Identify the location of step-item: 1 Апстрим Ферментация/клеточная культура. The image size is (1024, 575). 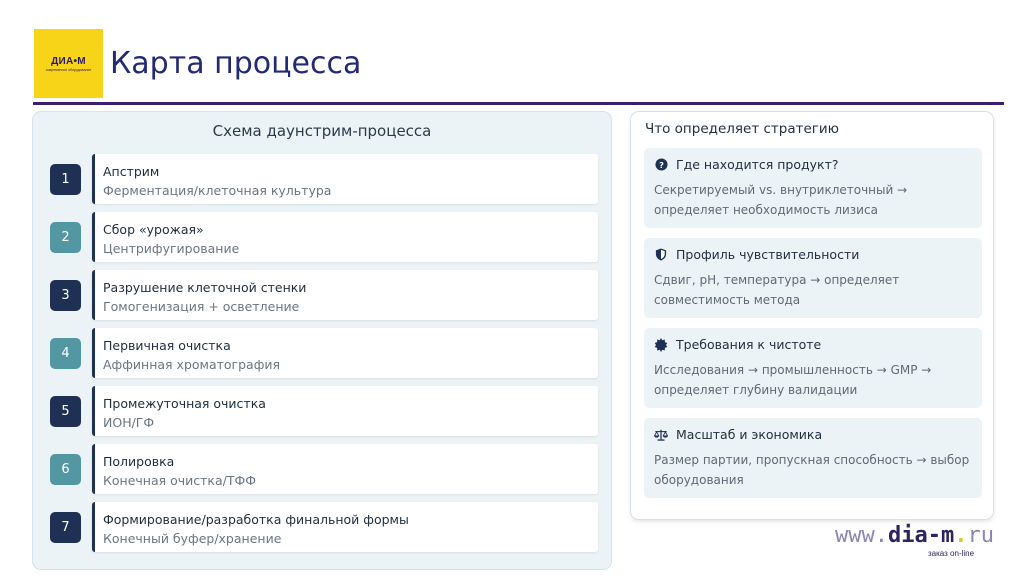
(324, 179).